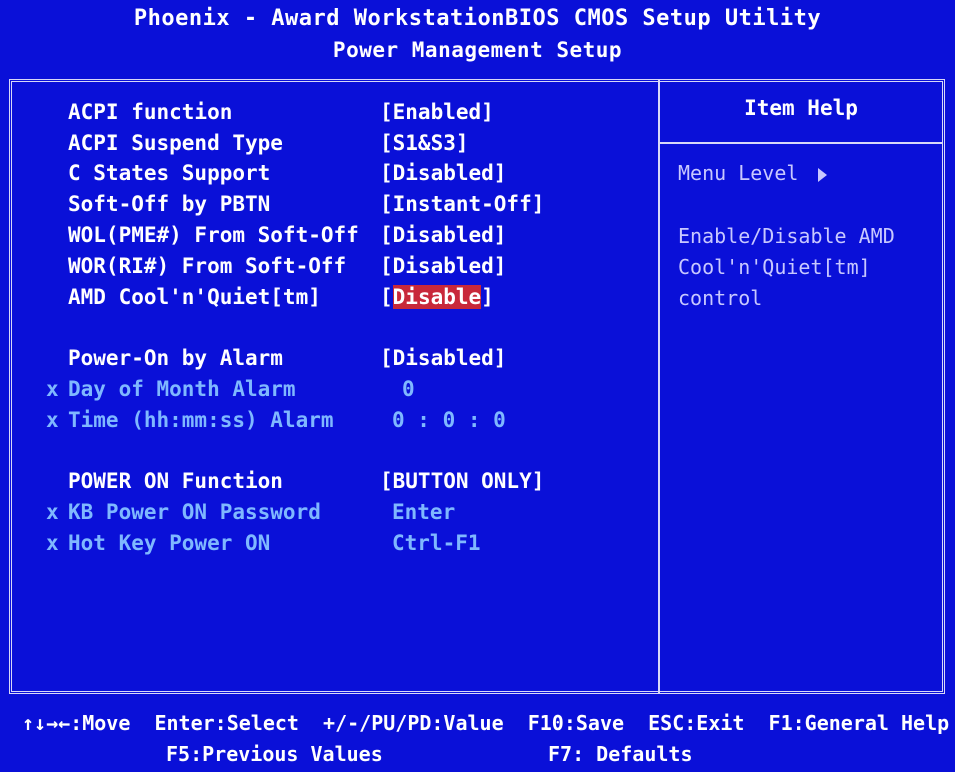 This screenshot has width=955, height=772. Describe the element at coordinates (175, 358) in the screenshot. I see `setting-label-power-on-by-alarm: Power-On by Alarm` at that location.